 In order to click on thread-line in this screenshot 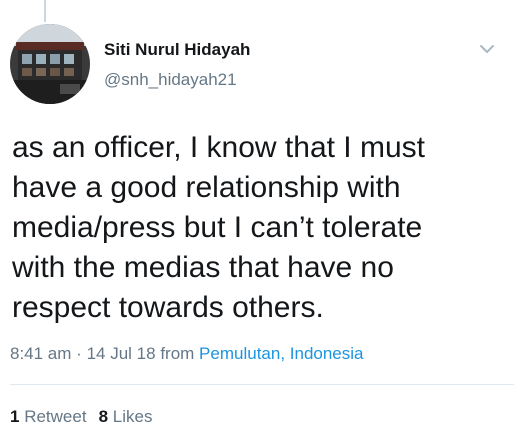, I will do `click(45, 11)`.